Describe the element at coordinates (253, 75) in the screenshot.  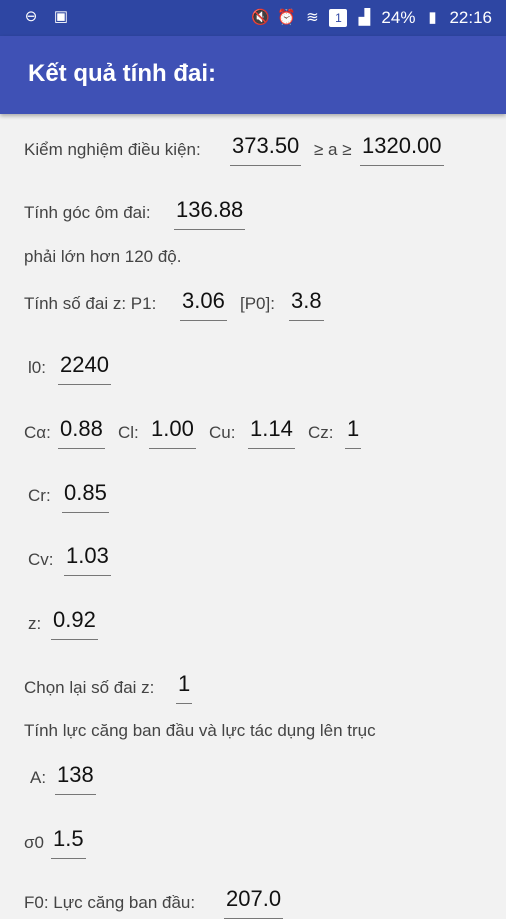
I see `app-bar: Kết quả tính đai:` at that location.